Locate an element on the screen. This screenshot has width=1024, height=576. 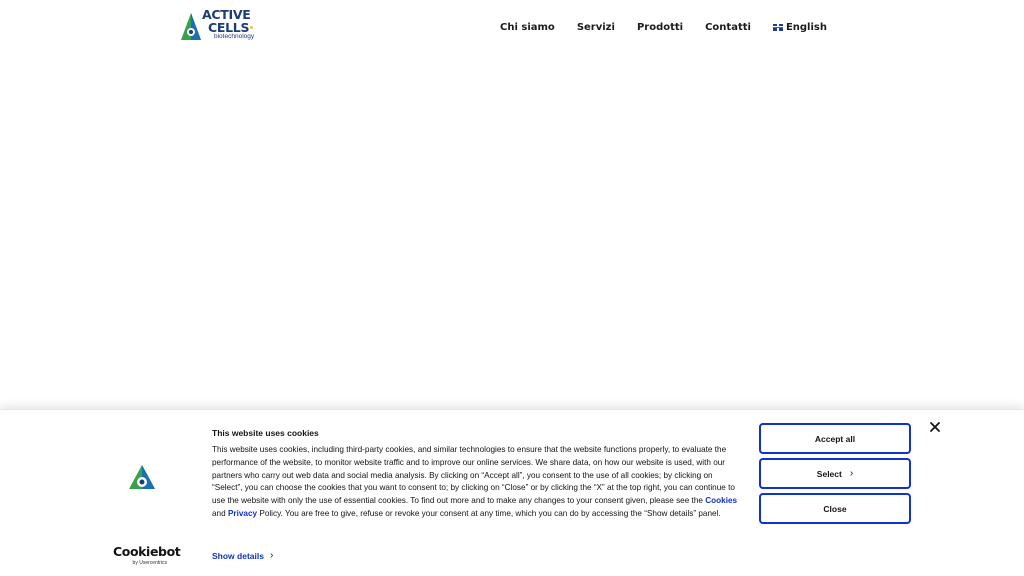
cookiebot-name: Cookiebot is located at coordinates (147, 551).